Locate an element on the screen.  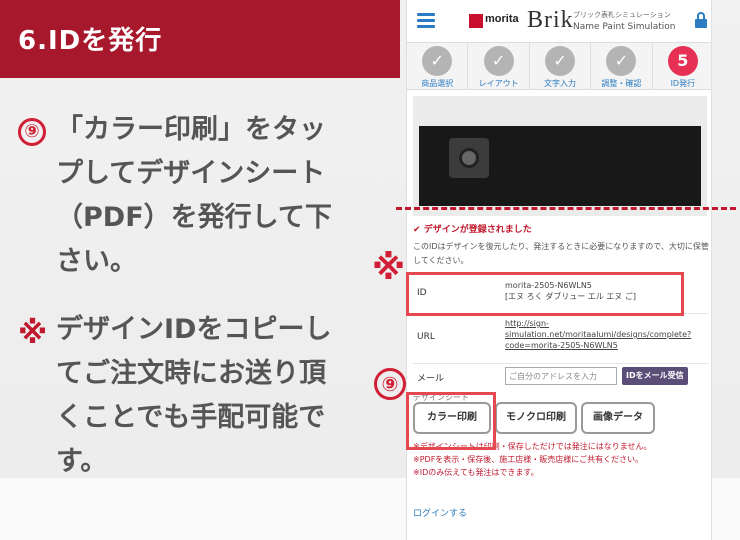
morita-logo-icon is located at coordinates (476, 21).